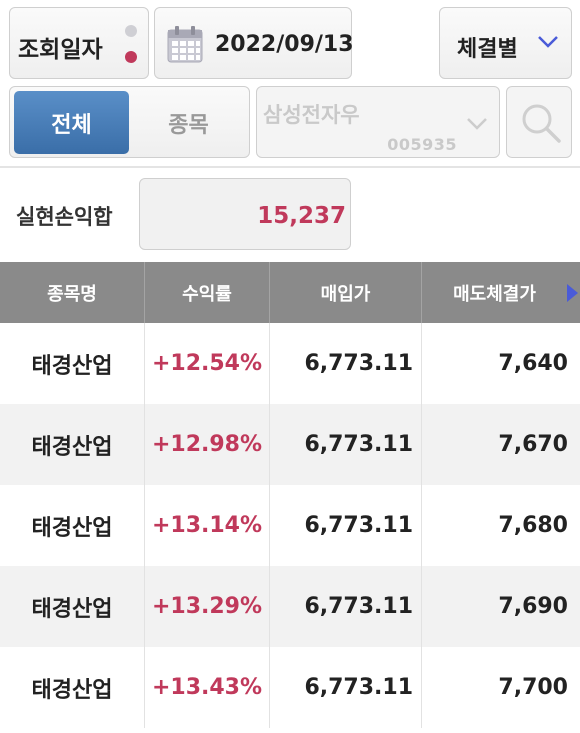 This screenshot has width=580, height=733. Describe the element at coordinates (572, 293) in the screenshot. I see `scroll-right-icon` at that location.